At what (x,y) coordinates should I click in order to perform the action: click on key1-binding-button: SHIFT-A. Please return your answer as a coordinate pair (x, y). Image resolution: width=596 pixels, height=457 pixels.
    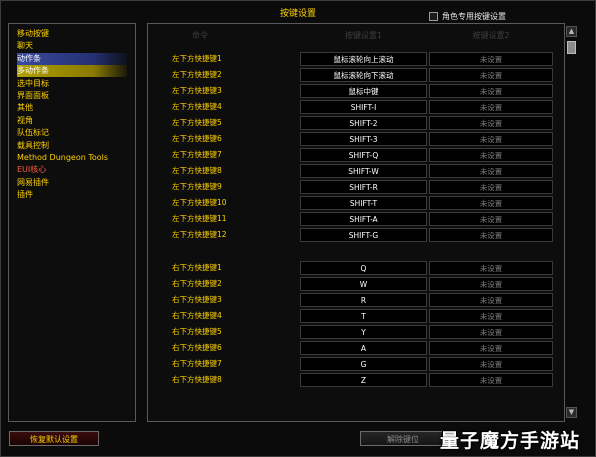
    Looking at the image, I should click on (363, 219).